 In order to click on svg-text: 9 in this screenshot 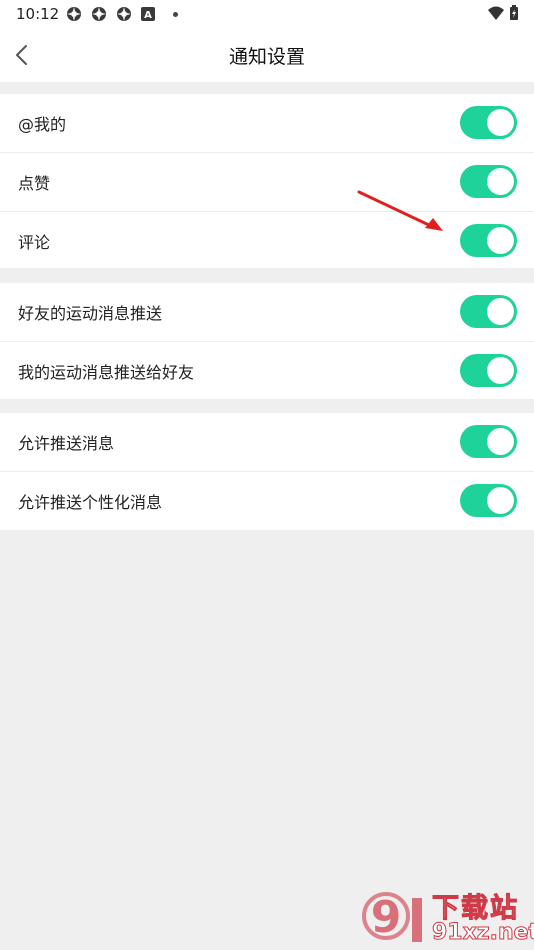, I will do `click(386, 917)`.